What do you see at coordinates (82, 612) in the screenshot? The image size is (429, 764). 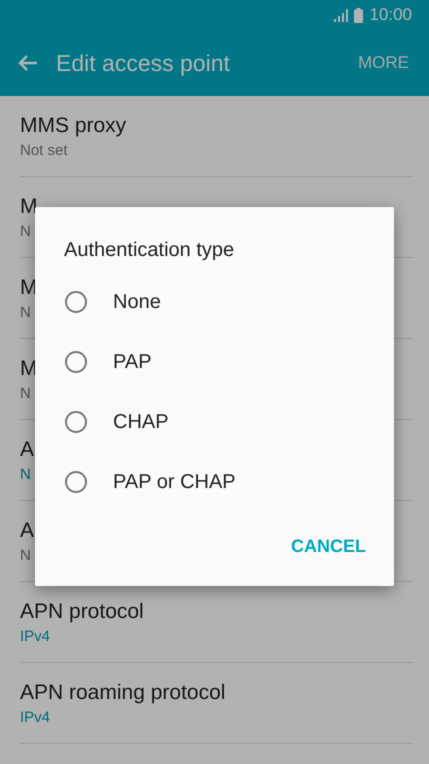 I see `setting-title: APN protocol` at bounding box center [82, 612].